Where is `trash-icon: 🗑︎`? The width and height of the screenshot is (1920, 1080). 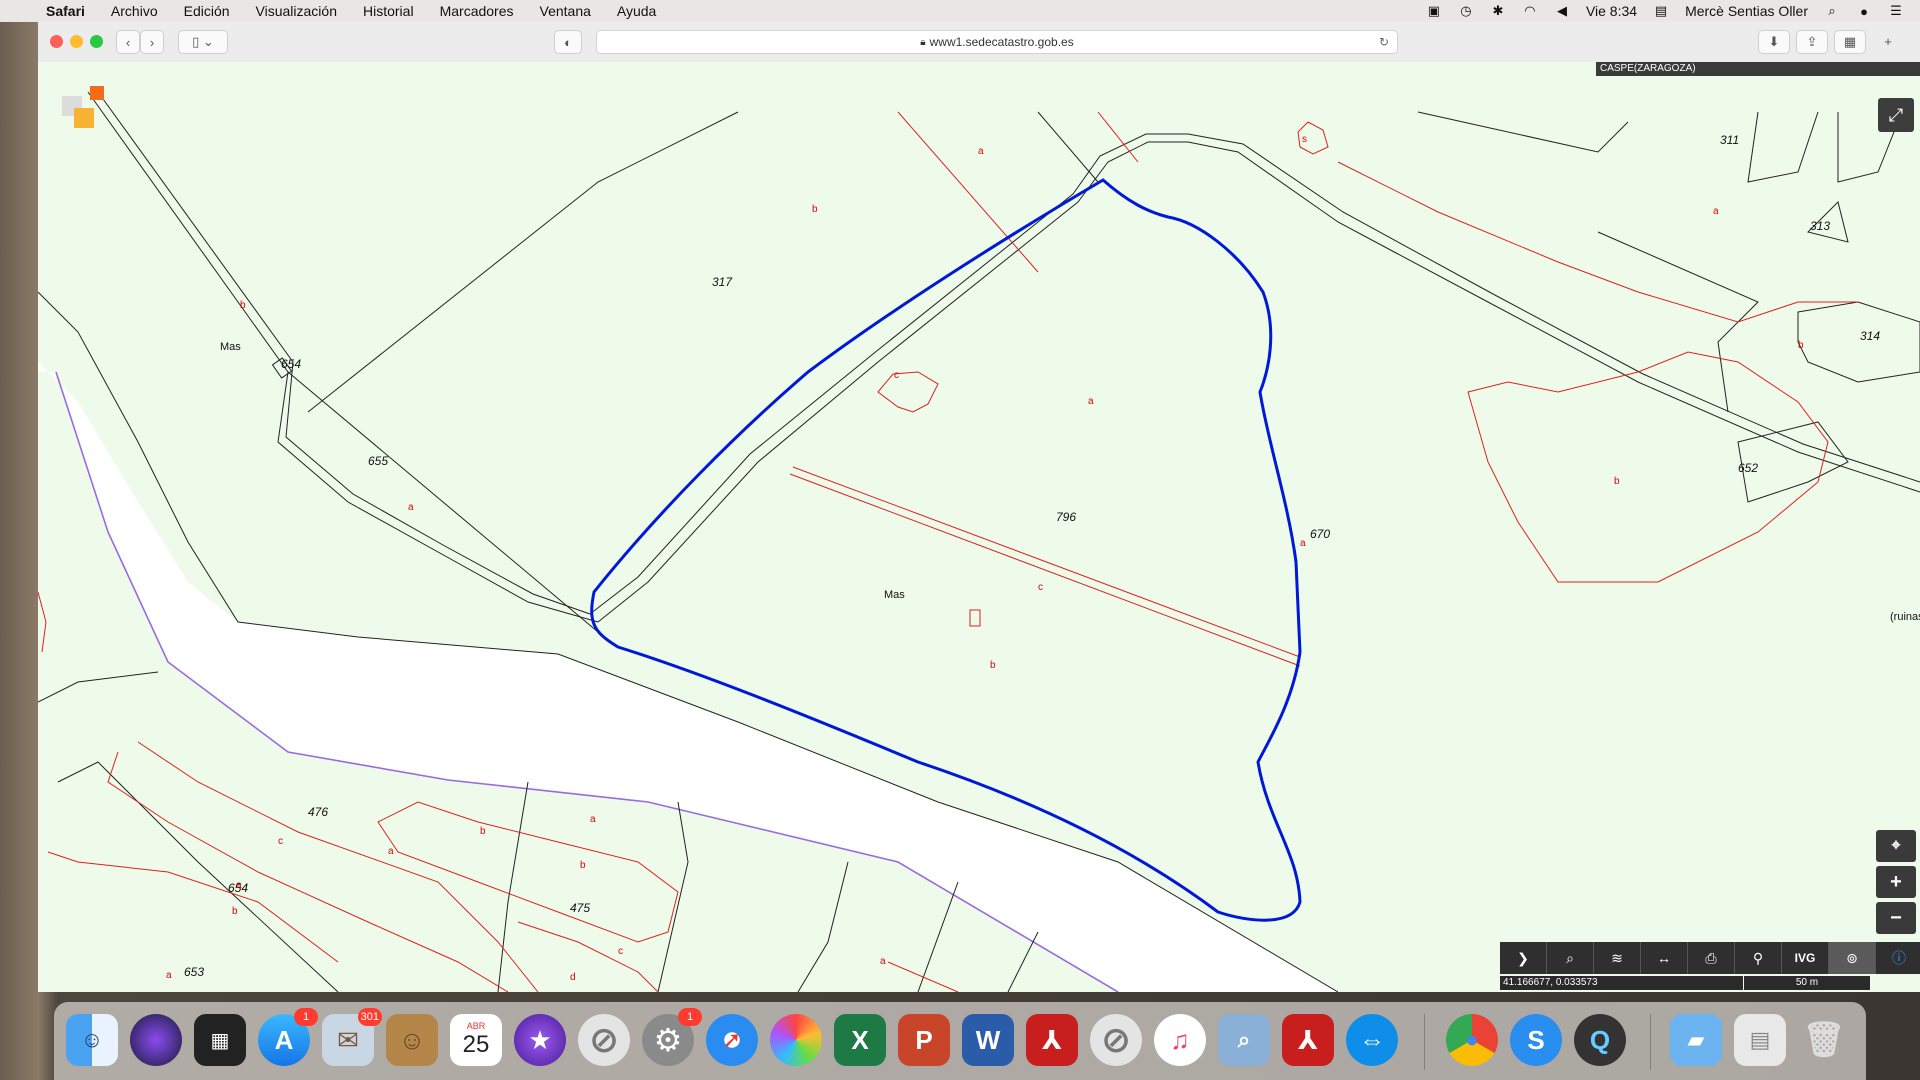
trash-icon: 🗑︎ is located at coordinates (1824, 1040).